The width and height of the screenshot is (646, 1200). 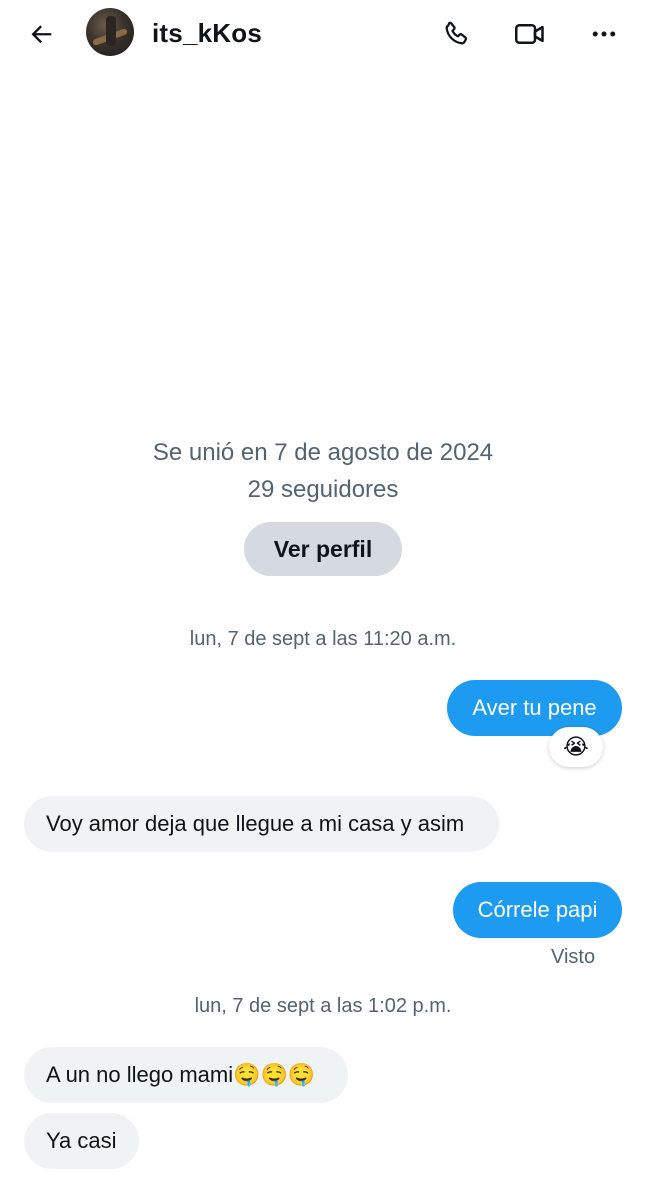 I want to click on incoming-message: A un no llego mami🤤🤤🤤, so click(x=186, y=1075).